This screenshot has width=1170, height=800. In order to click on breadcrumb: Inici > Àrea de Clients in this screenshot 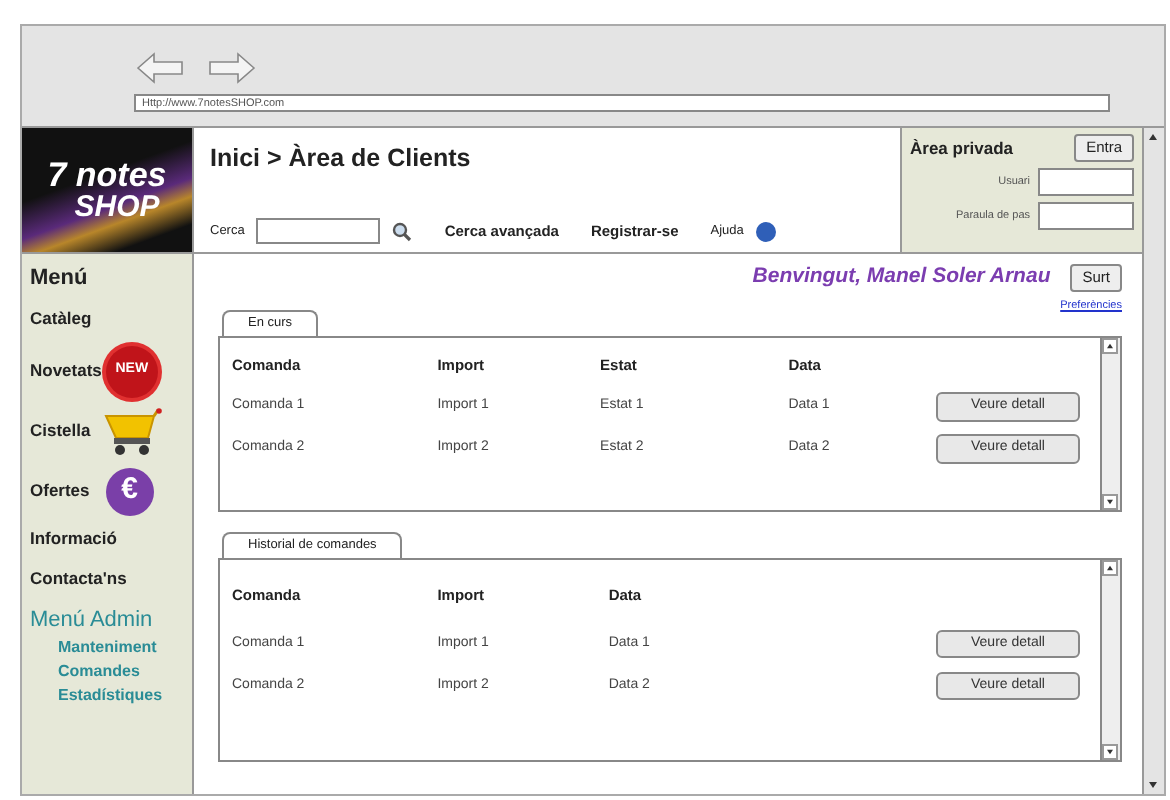, I will do `click(341, 158)`.